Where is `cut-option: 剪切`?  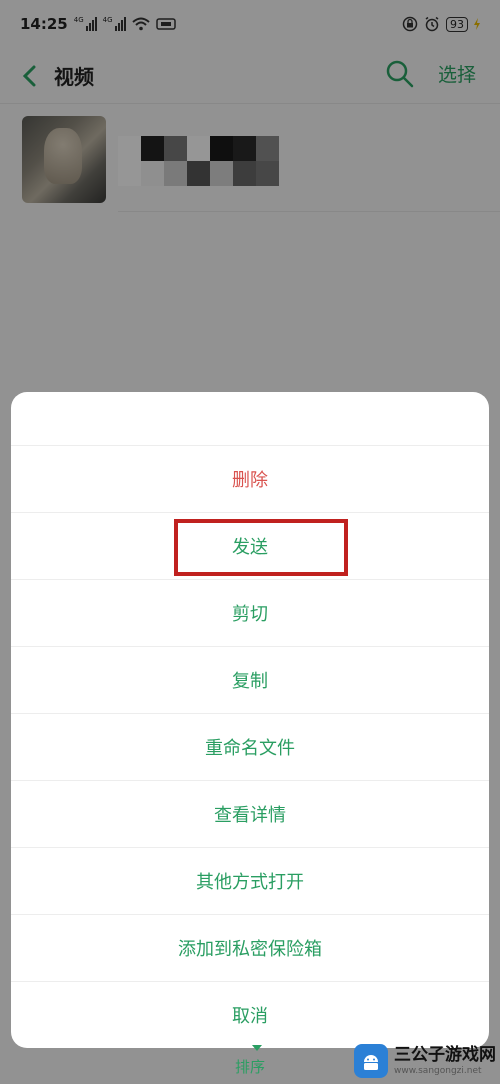
cut-option: 剪切 is located at coordinates (250, 612).